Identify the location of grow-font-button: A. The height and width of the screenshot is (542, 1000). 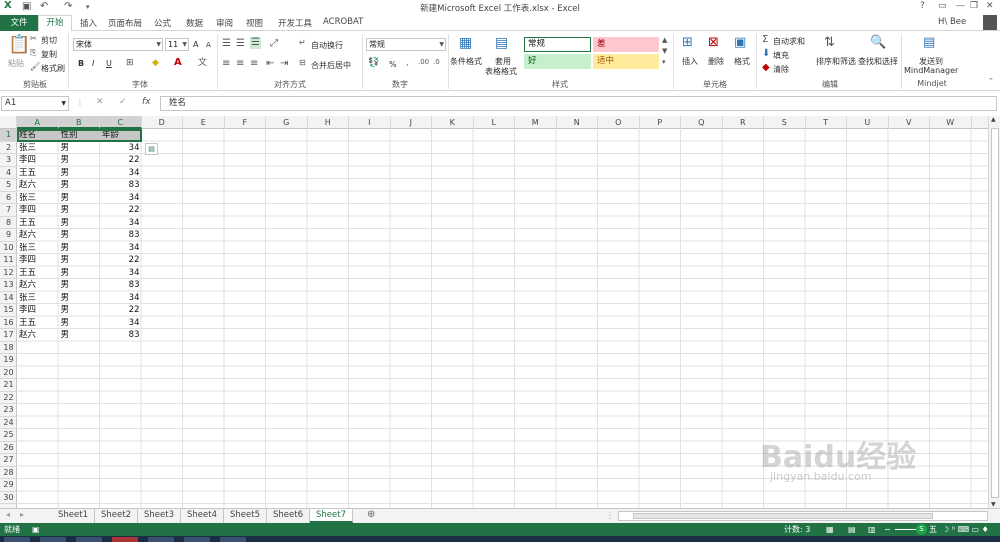
(195, 44).